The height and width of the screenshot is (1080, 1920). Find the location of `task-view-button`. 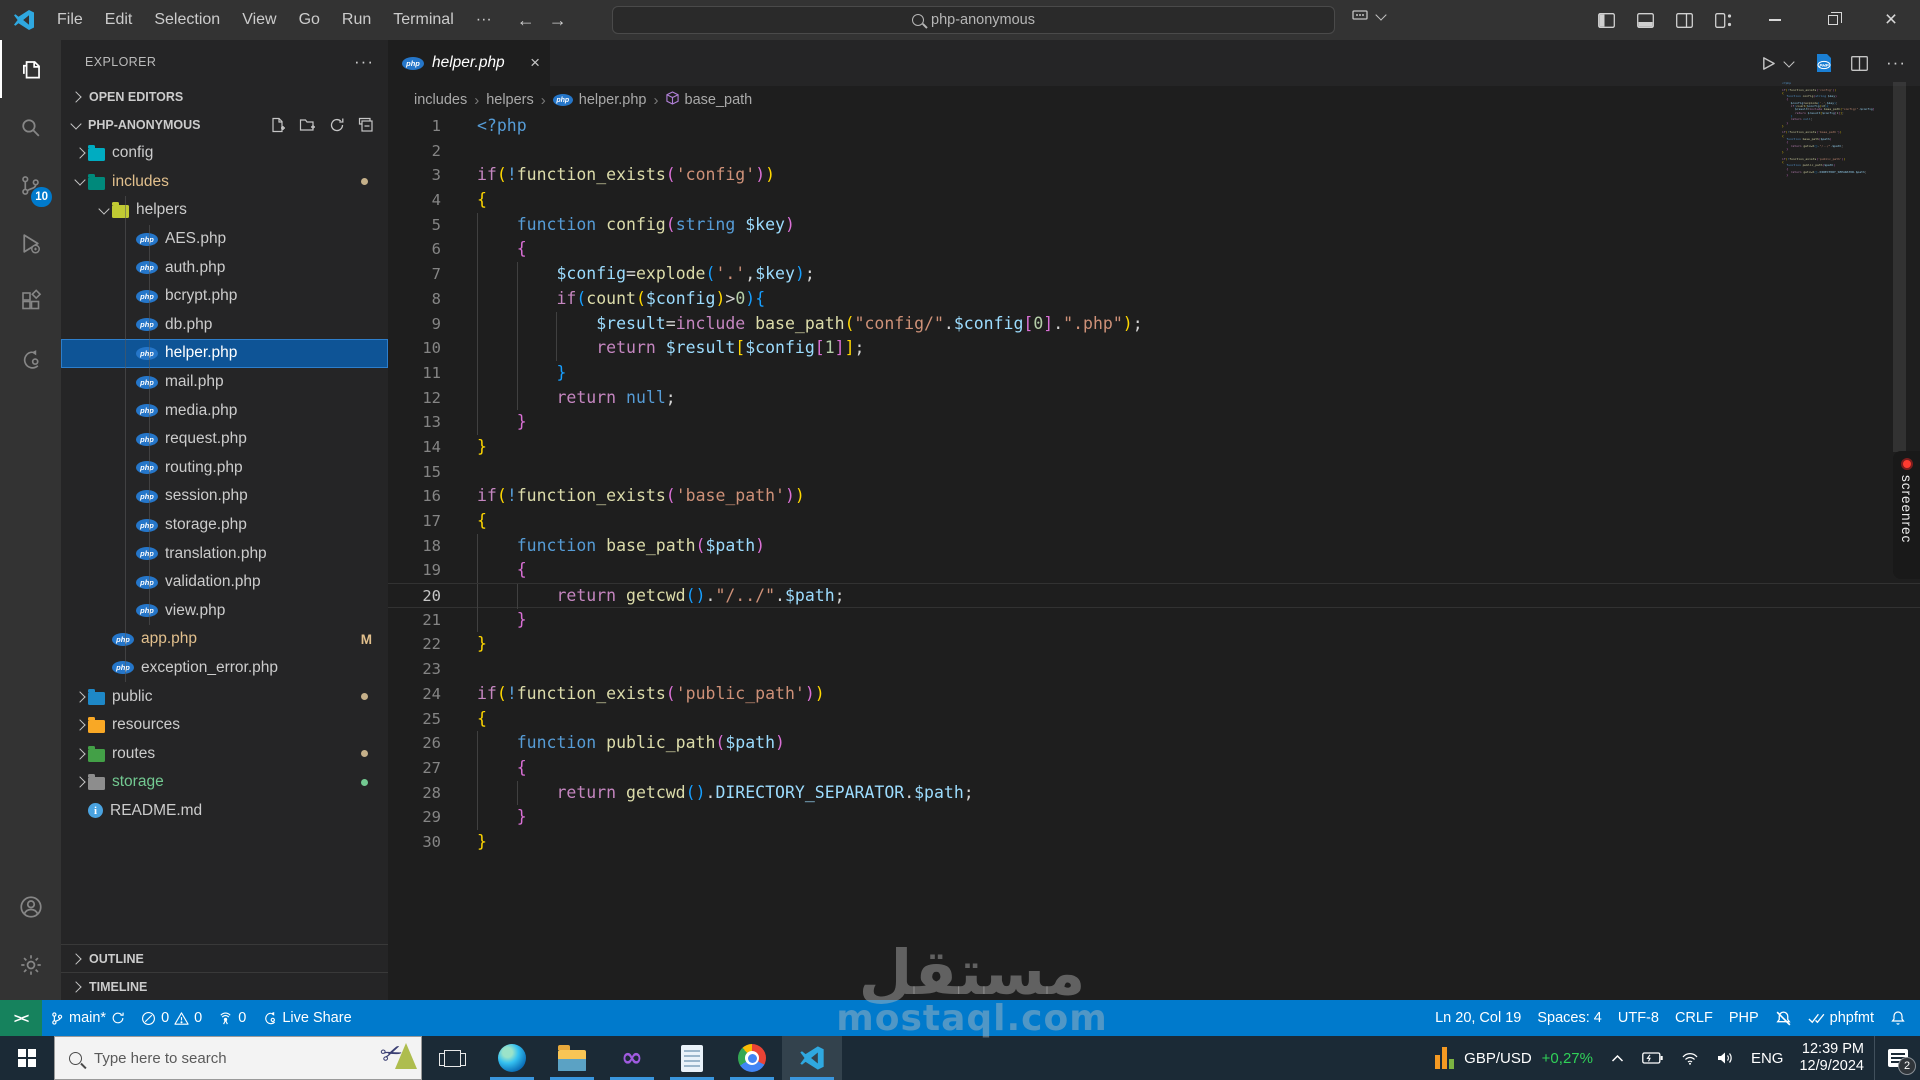

task-view-button is located at coordinates (452, 1058).